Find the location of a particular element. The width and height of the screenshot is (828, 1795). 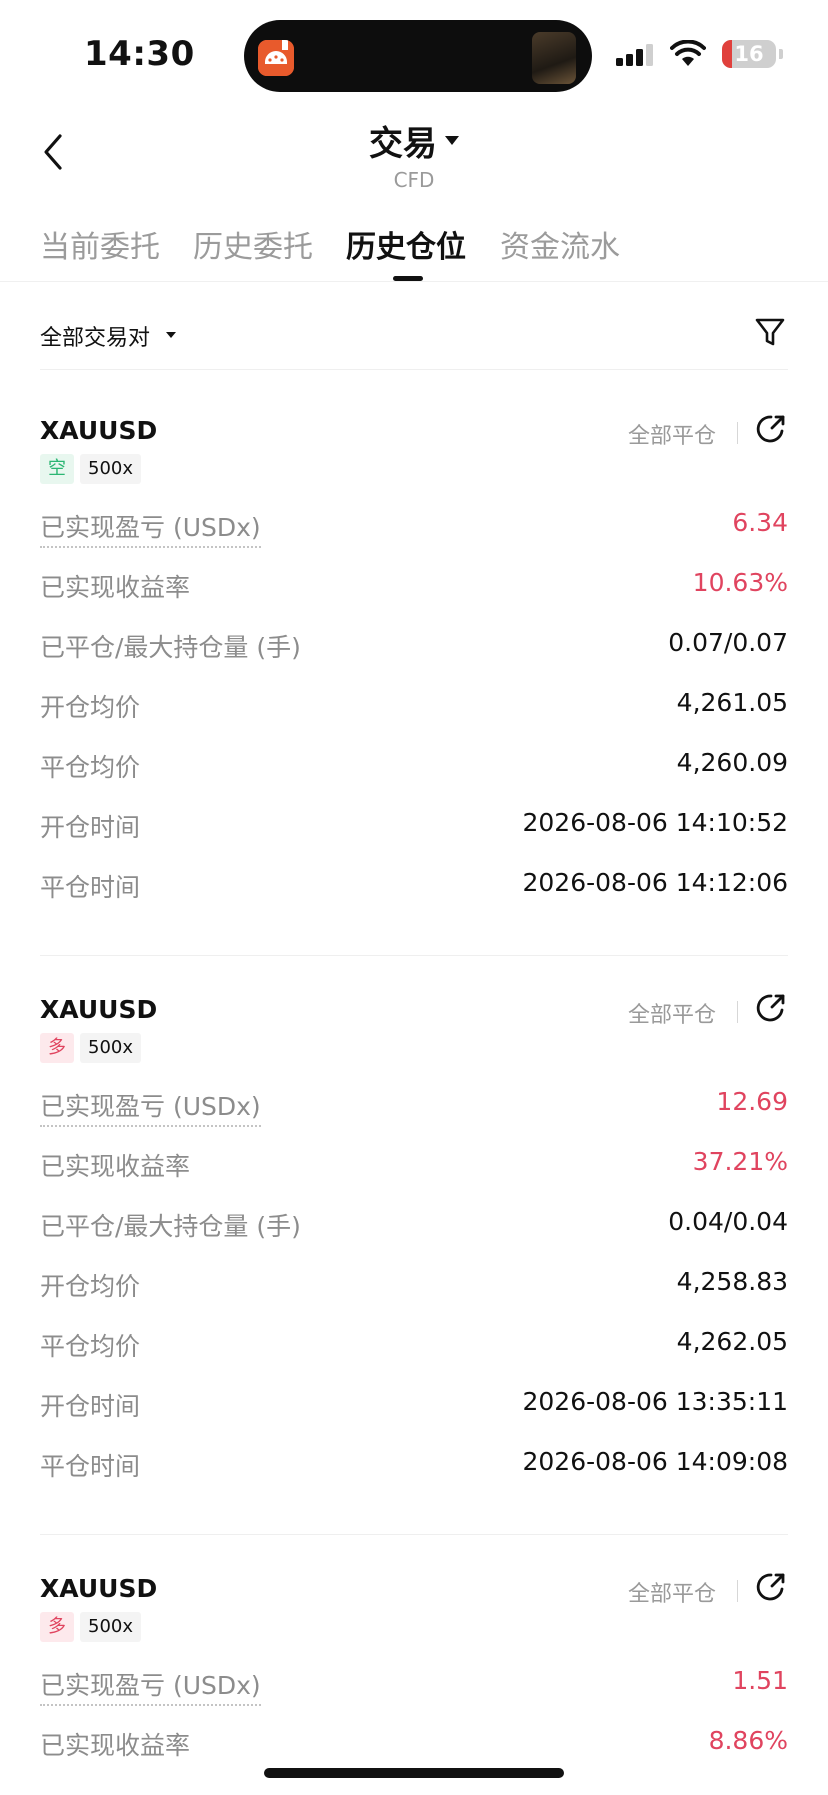

row-value: 4,258.83 is located at coordinates (732, 1281).